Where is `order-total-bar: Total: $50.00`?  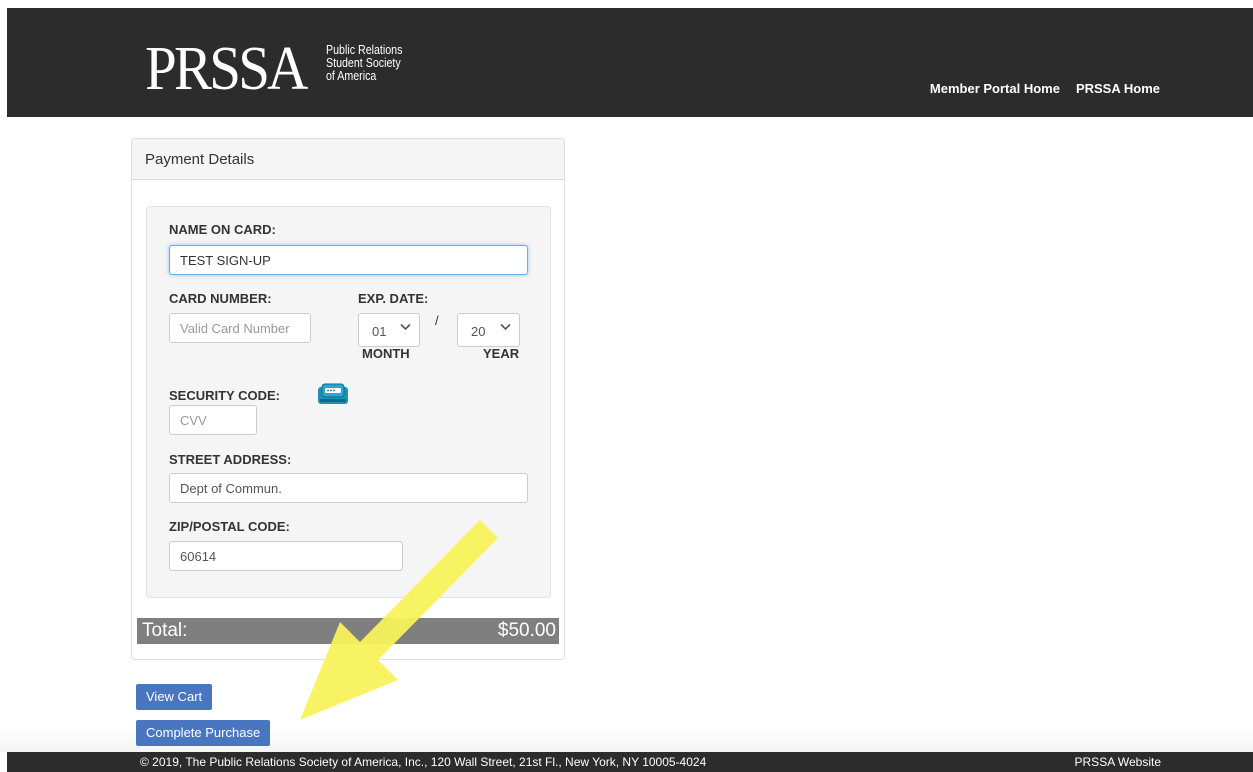 order-total-bar: Total: $50.00 is located at coordinates (348, 631).